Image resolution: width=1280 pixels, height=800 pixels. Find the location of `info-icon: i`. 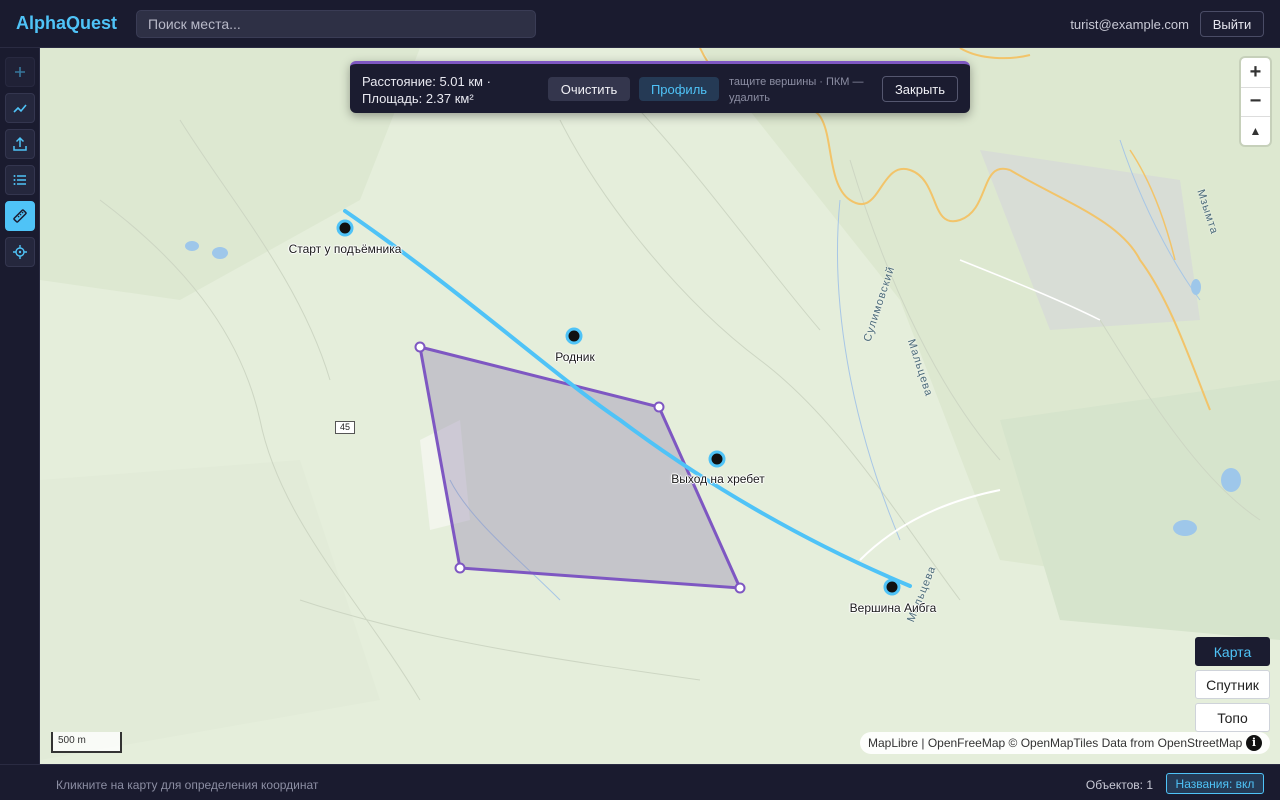

info-icon: i is located at coordinates (1254, 743).